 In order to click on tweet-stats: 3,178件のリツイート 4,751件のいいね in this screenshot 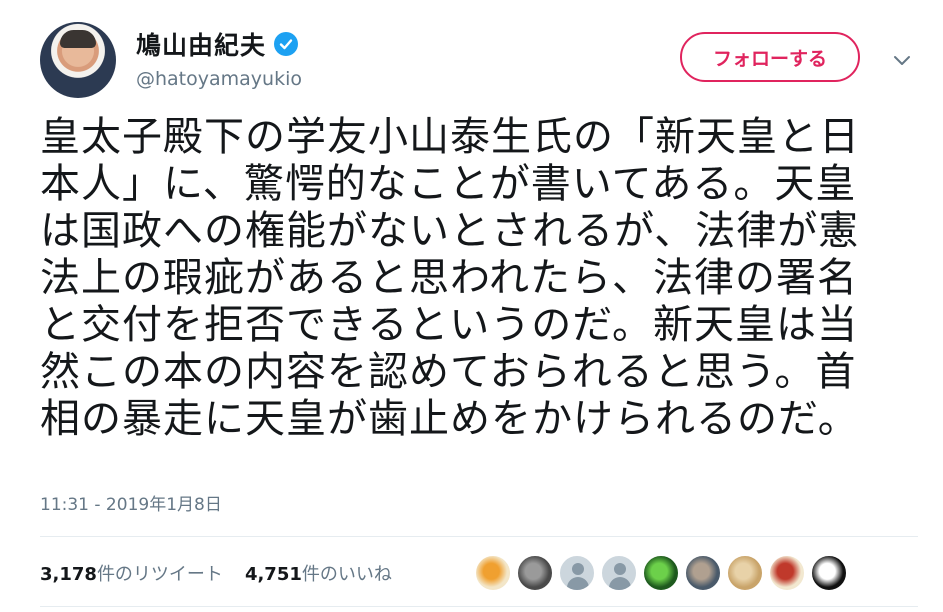, I will do `click(216, 573)`.